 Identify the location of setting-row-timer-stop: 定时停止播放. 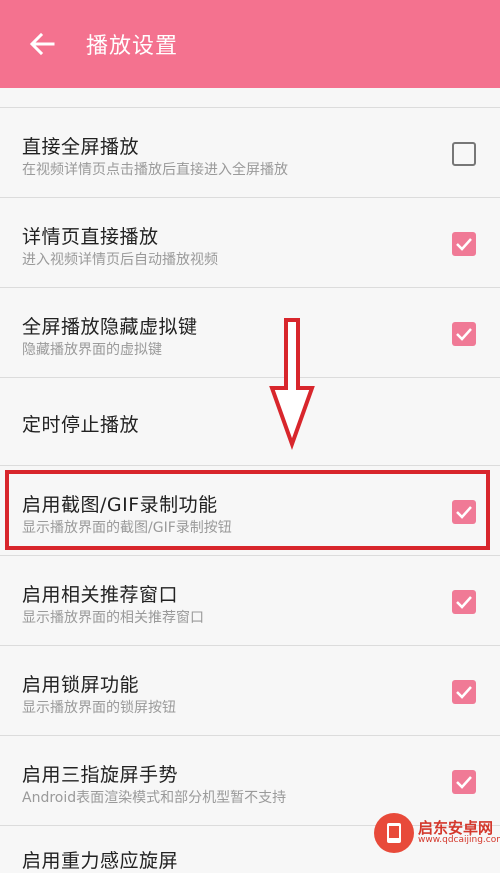
(250, 422).